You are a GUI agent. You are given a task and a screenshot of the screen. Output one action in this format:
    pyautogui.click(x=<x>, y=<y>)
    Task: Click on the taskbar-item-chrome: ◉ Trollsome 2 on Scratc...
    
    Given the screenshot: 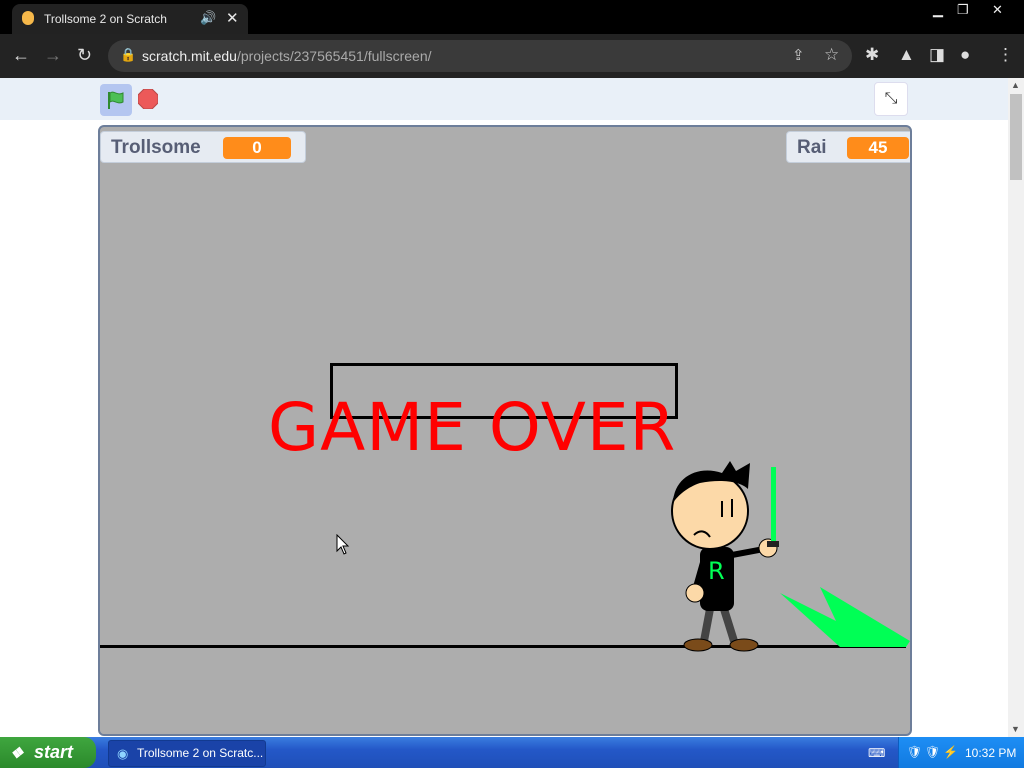 What is the action you would take?
    pyautogui.click(x=187, y=753)
    